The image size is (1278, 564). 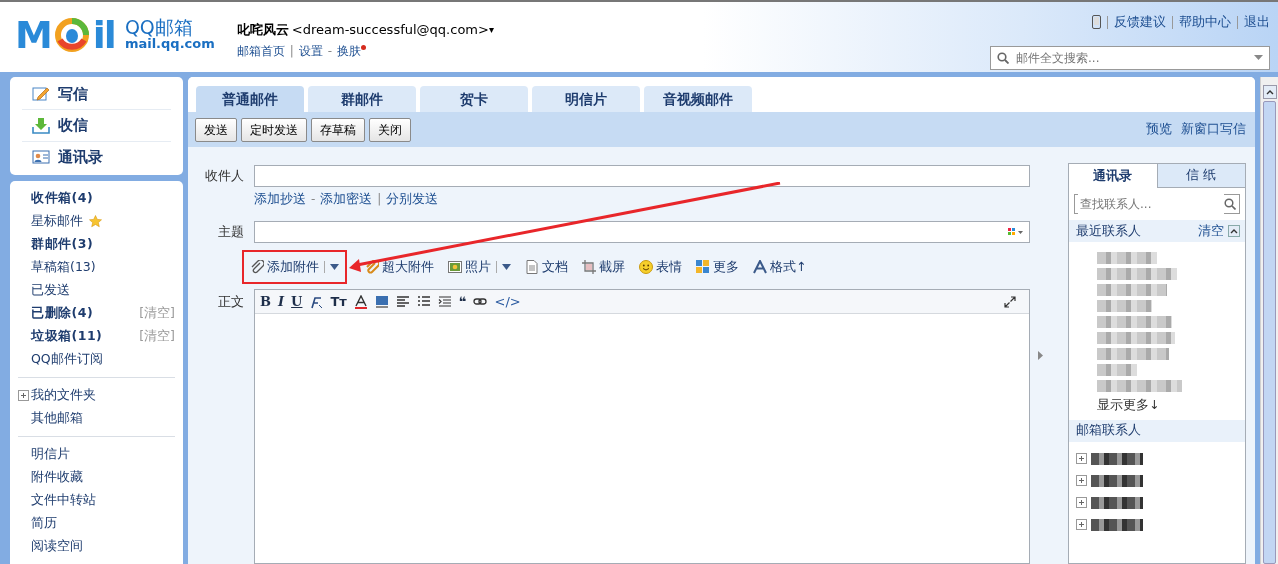 I want to click on editor-tool-button: I, so click(x=281, y=301).